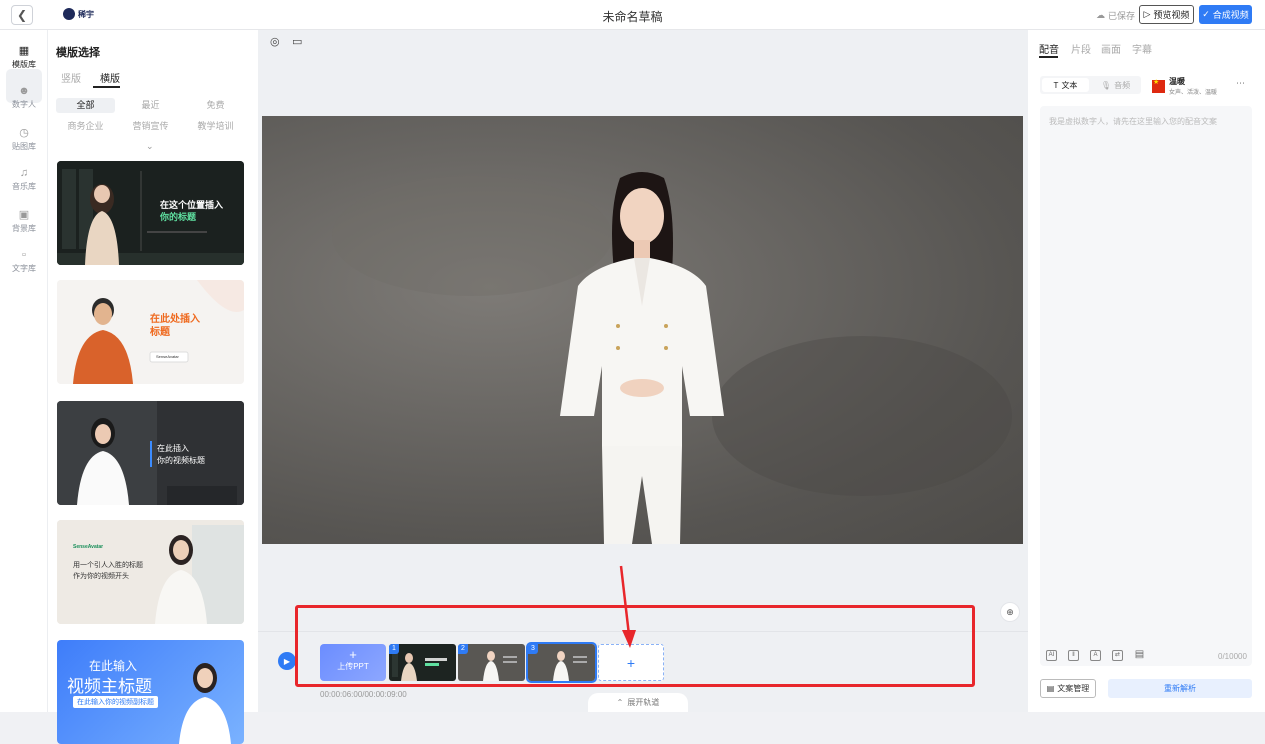 This screenshot has width=1265, height=744. I want to click on filter-free: 免费, so click(215, 105).